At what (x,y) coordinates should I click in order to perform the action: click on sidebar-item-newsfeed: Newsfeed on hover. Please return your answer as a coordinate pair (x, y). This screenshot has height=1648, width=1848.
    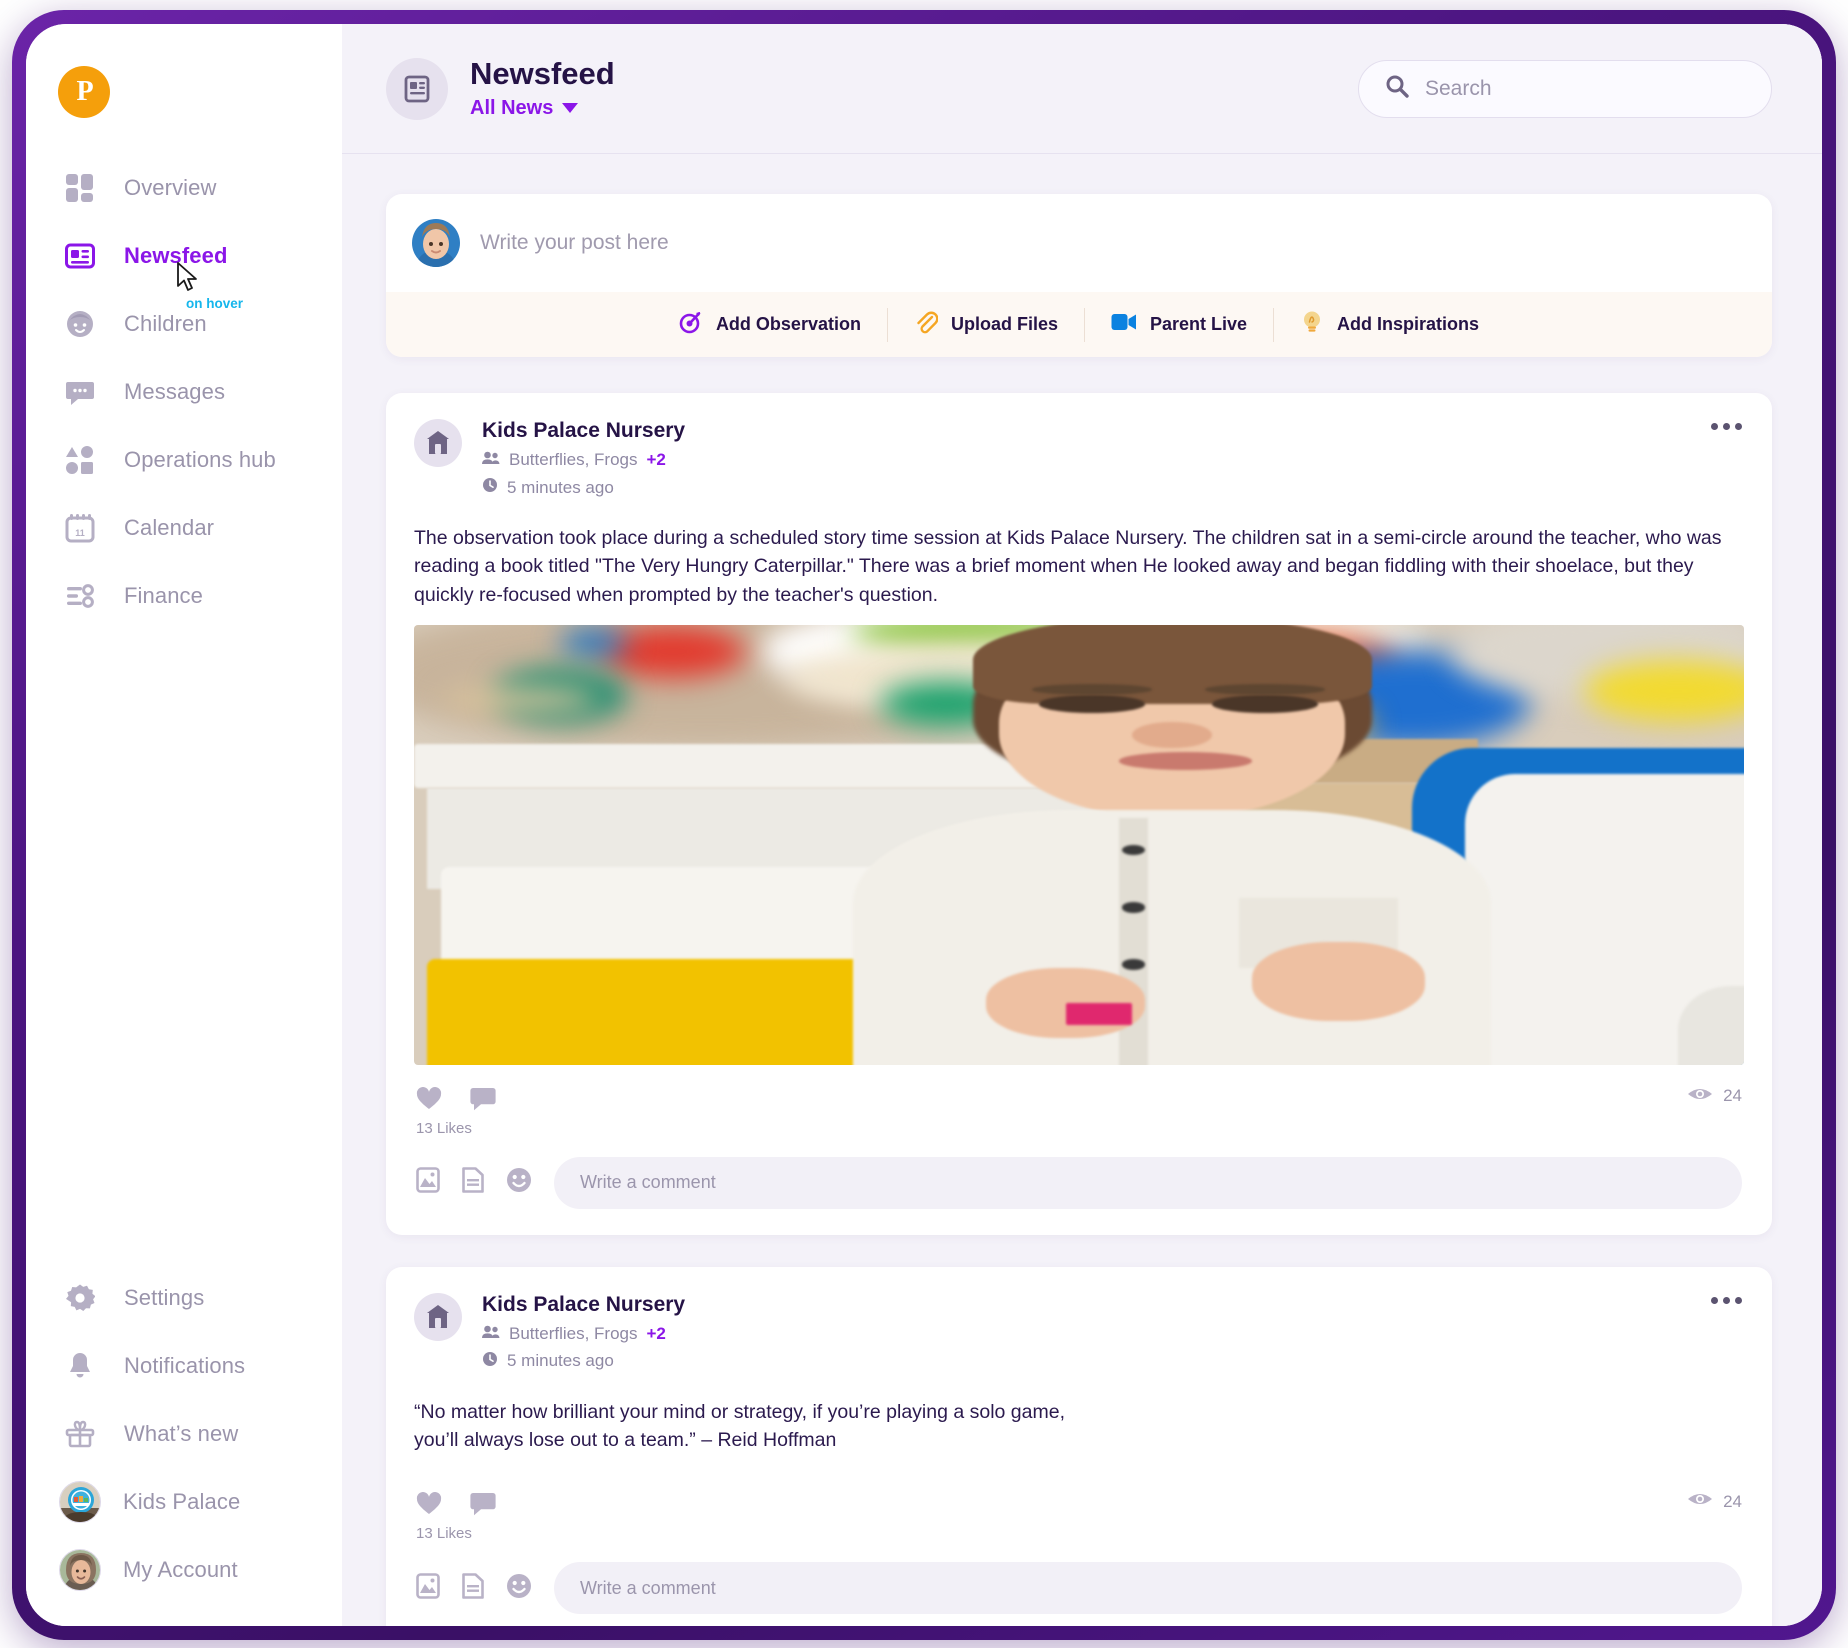
    Looking at the image, I should click on (184, 266).